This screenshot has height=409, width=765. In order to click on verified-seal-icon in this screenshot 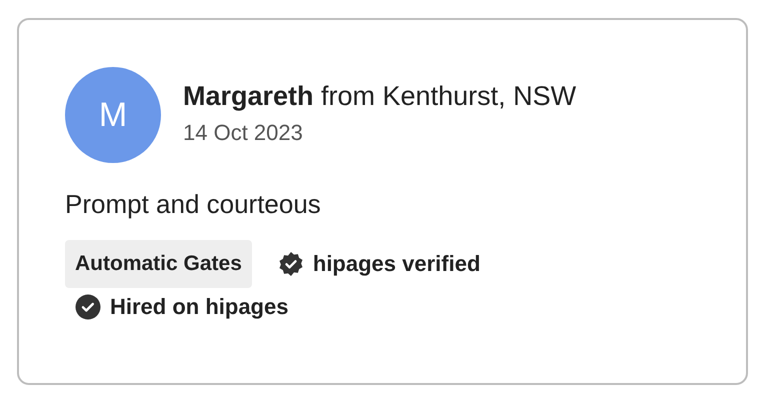, I will do `click(291, 264)`.